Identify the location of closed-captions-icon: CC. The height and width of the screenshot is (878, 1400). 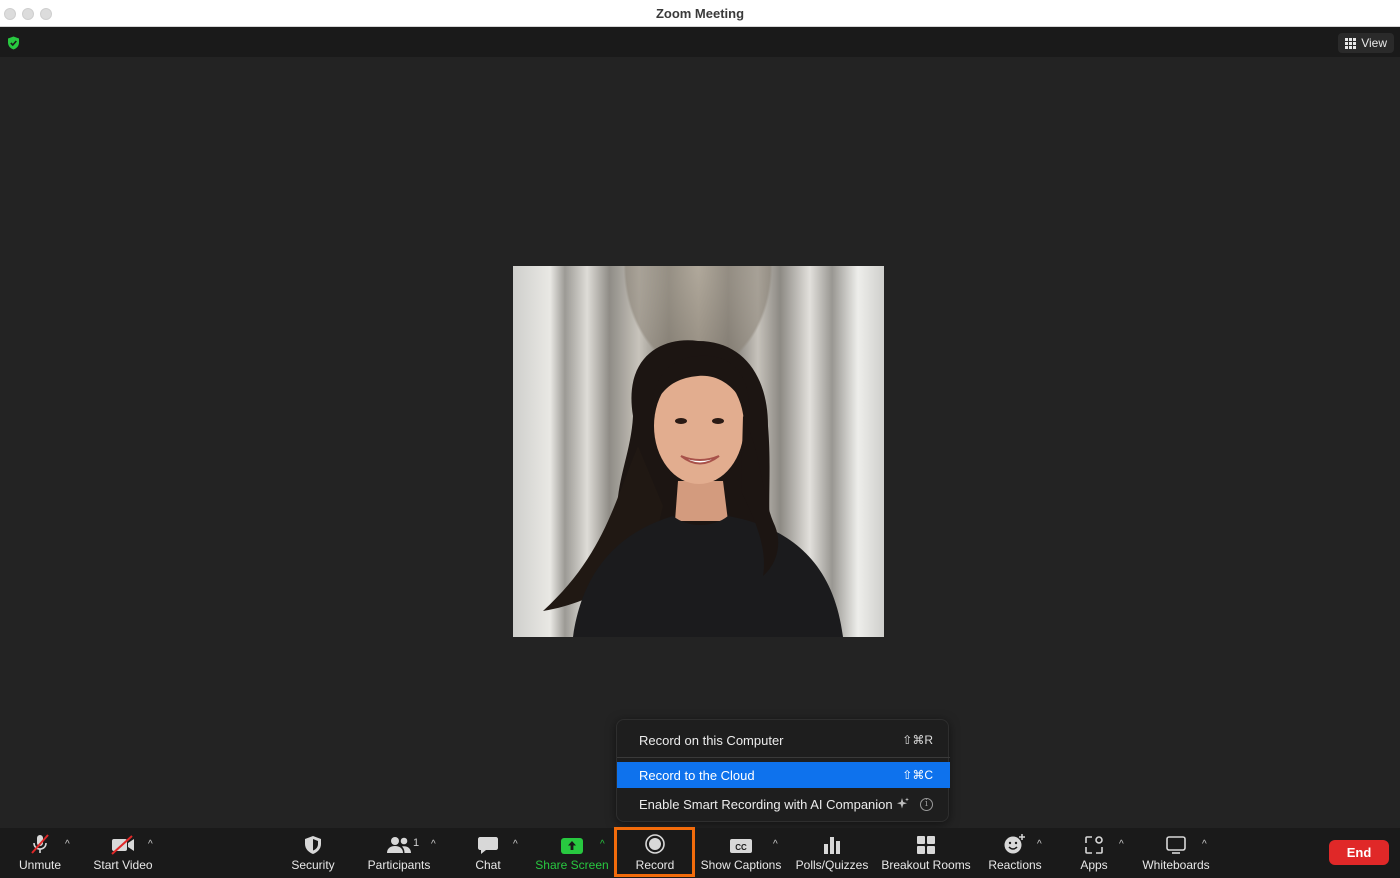
(741, 846).